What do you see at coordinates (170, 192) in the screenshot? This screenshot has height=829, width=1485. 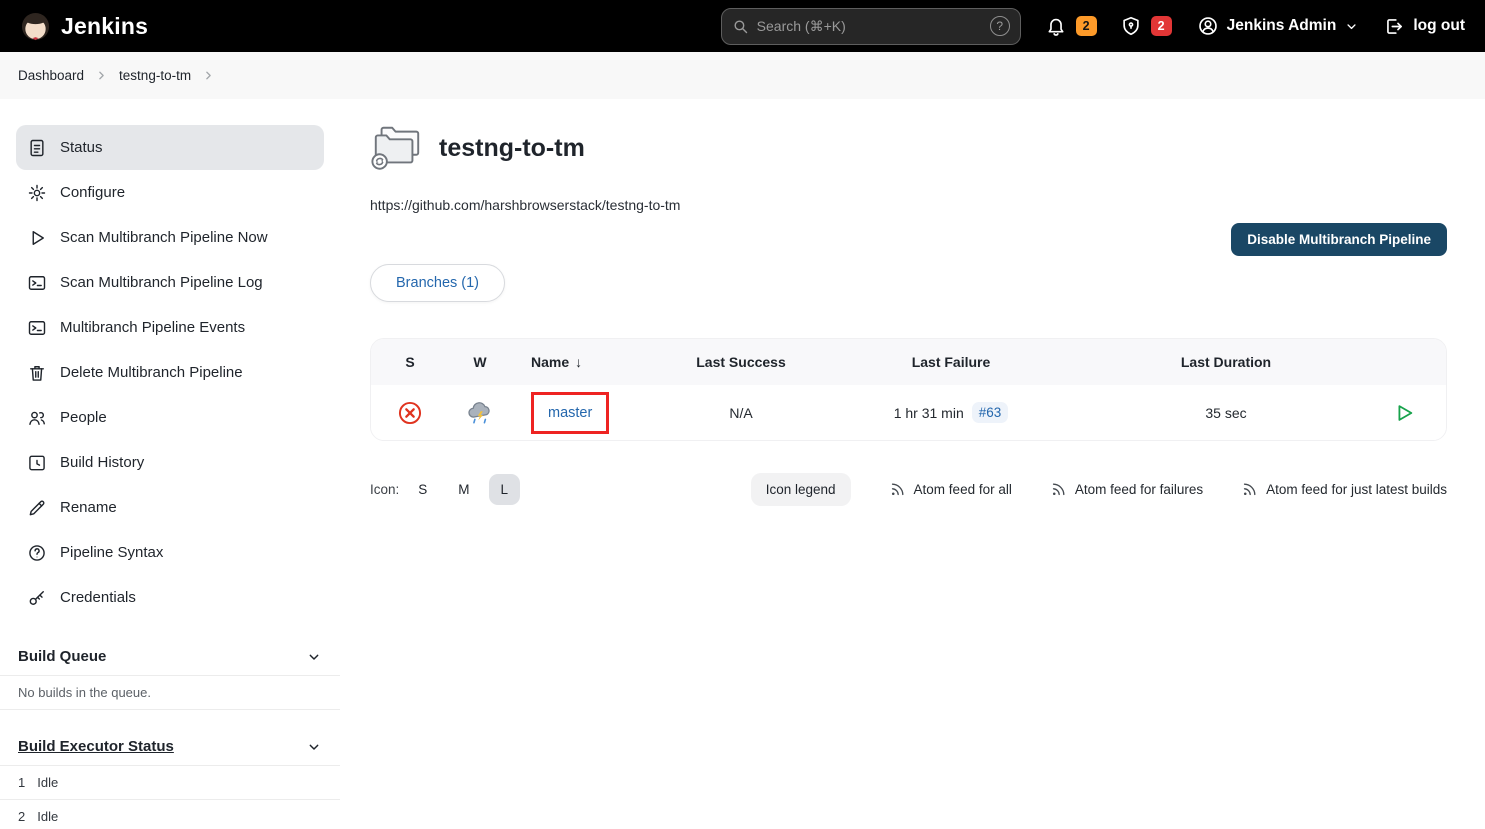 I see `sidebar-item-configure: Configure` at bounding box center [170, 192].